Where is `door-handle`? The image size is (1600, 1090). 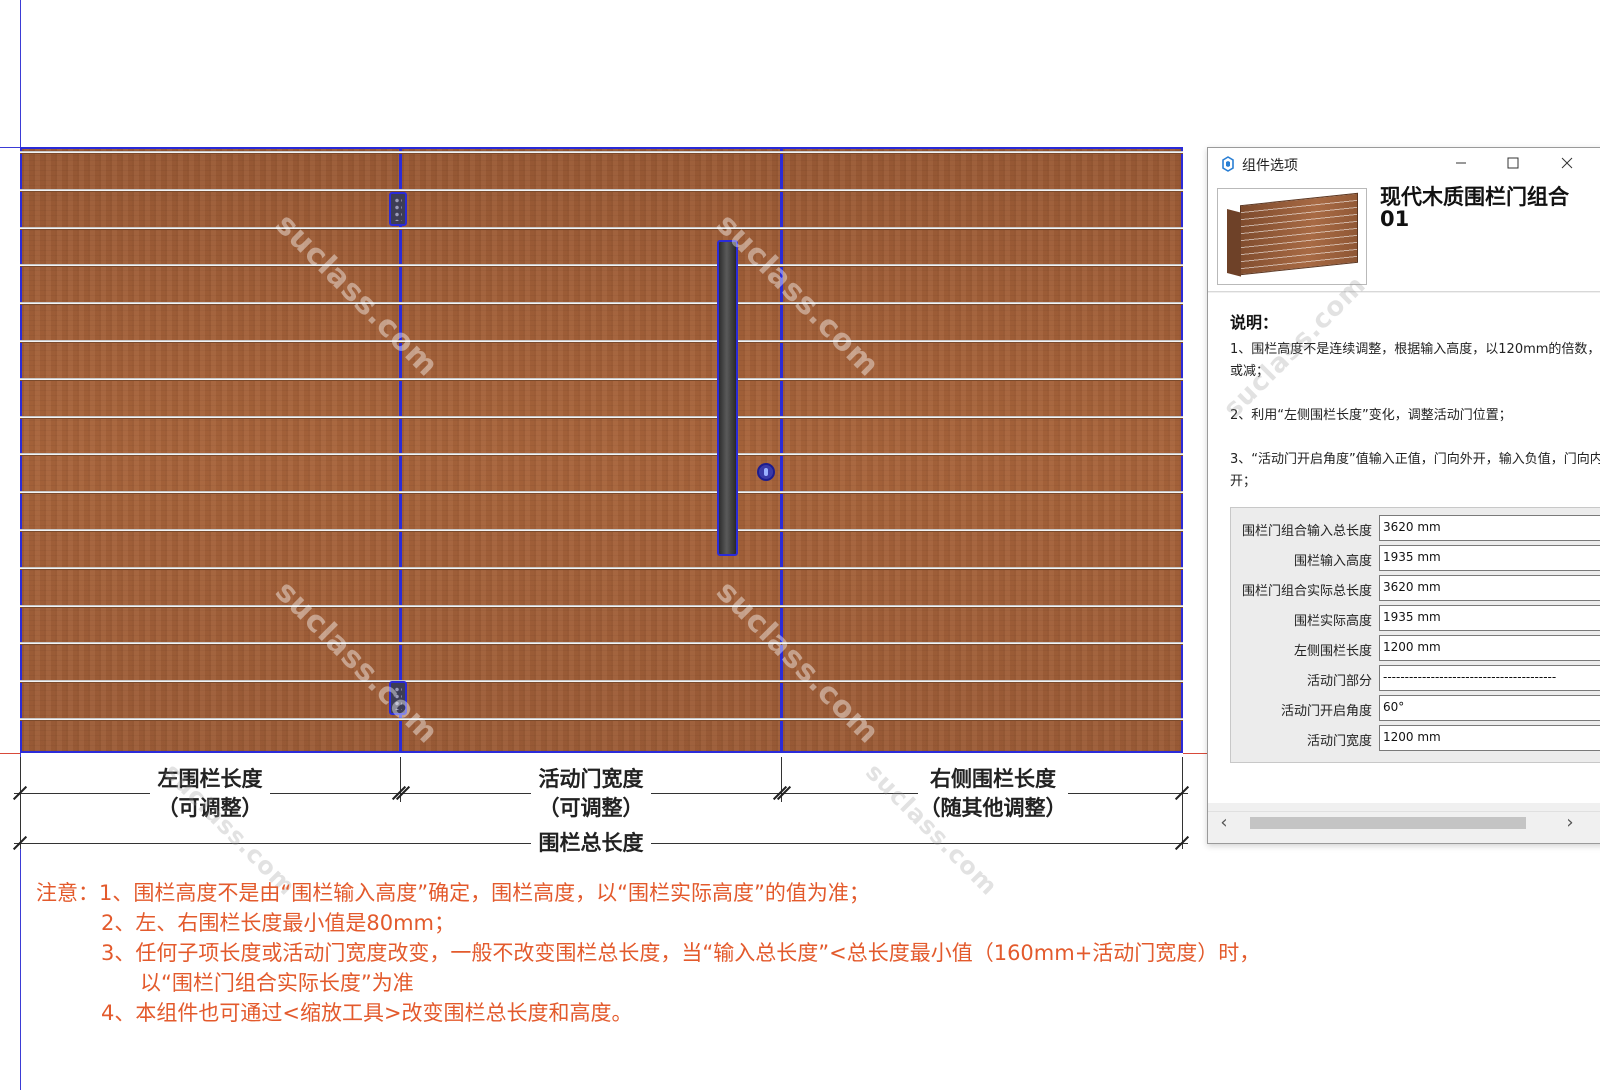 door-handle is located at coordinates (727, 398).